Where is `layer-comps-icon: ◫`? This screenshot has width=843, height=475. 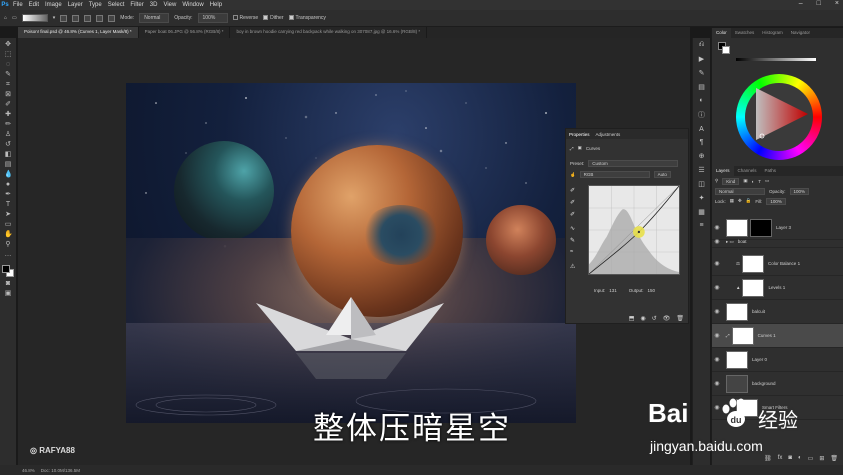 layer-comps-icon: ◫ is located at coordinates (701, 184).